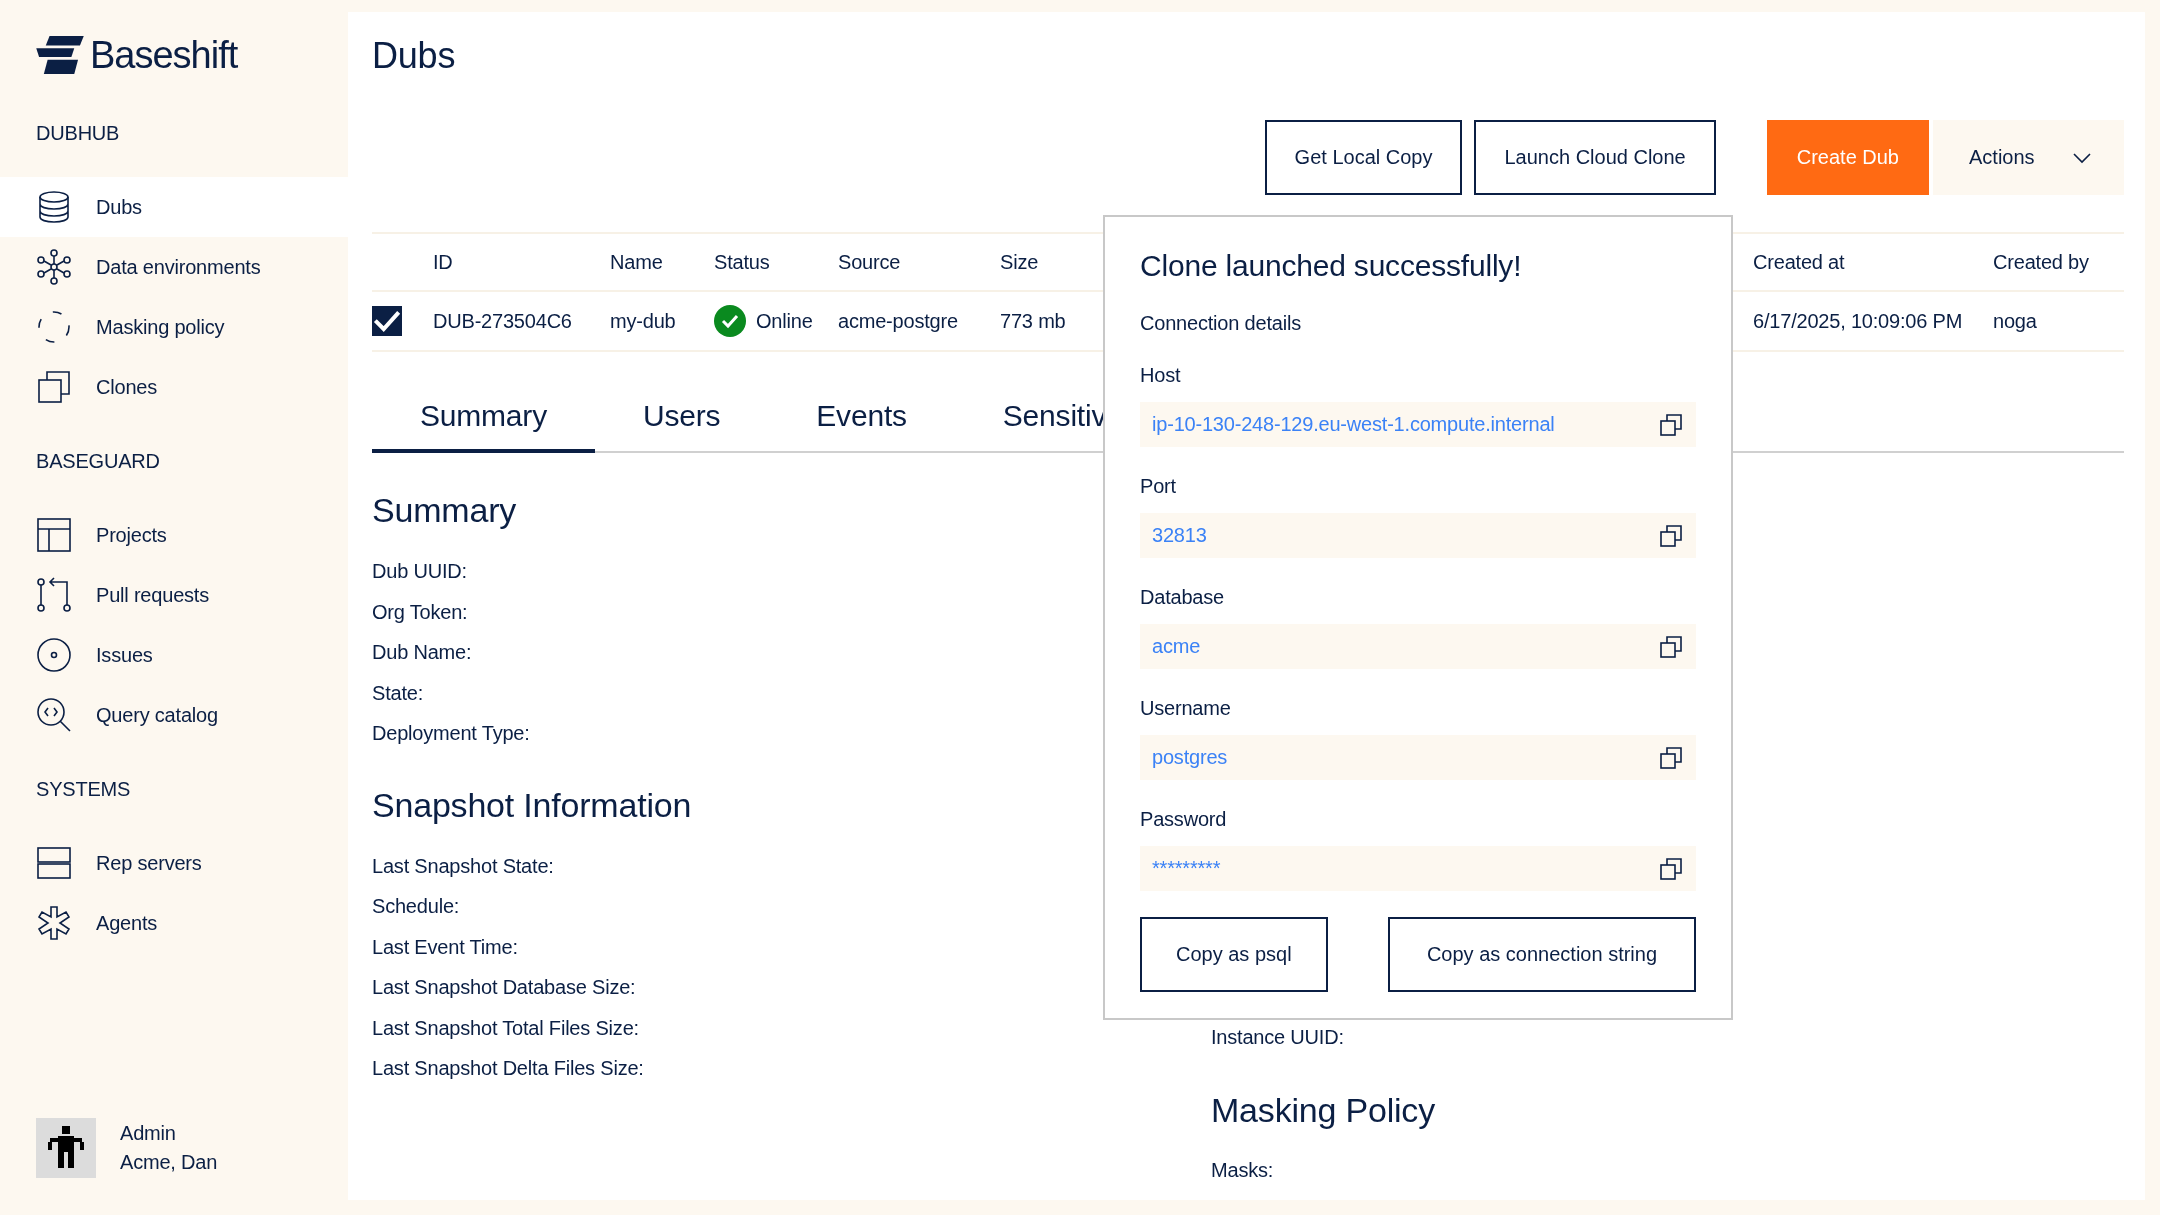 The height and width of the screenshot is (1215, 2160). What do you see at coordinates (1363, 157) in the screenshot?
I see `toolbar-button: Get Local Copy` at bounding box center [1363, 157].